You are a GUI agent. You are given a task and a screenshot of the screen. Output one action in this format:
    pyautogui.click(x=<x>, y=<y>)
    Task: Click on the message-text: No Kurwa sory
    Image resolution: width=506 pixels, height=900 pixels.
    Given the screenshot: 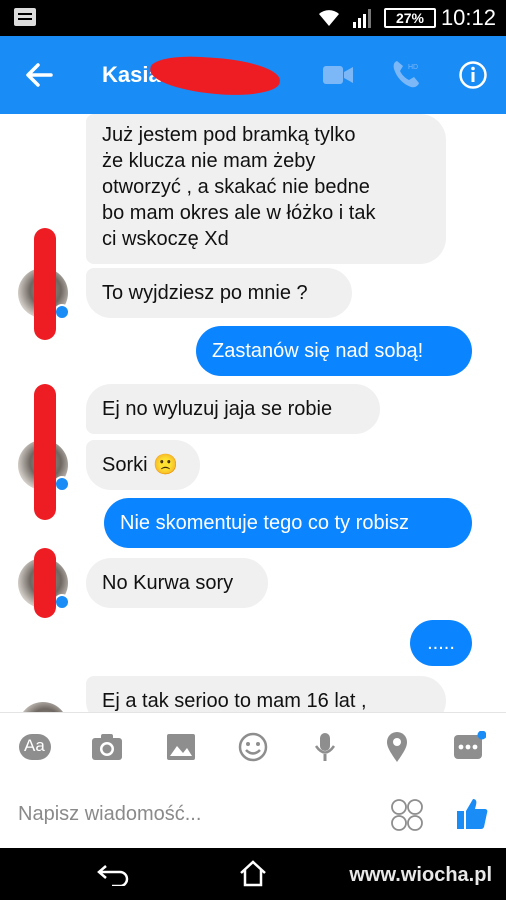 What is the action you would take?
    pyautogui.click(x=168, y=583)
    